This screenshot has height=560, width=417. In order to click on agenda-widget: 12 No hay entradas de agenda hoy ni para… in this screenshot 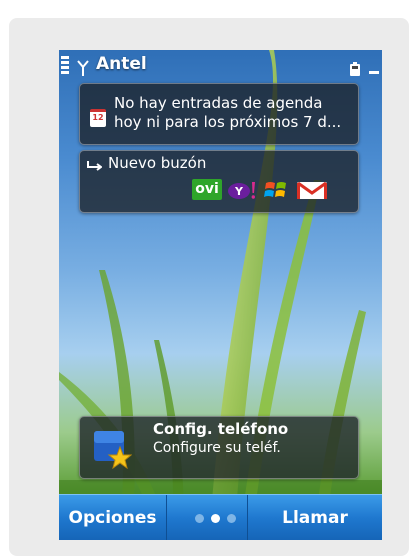, I will do `click(219, 114)`.